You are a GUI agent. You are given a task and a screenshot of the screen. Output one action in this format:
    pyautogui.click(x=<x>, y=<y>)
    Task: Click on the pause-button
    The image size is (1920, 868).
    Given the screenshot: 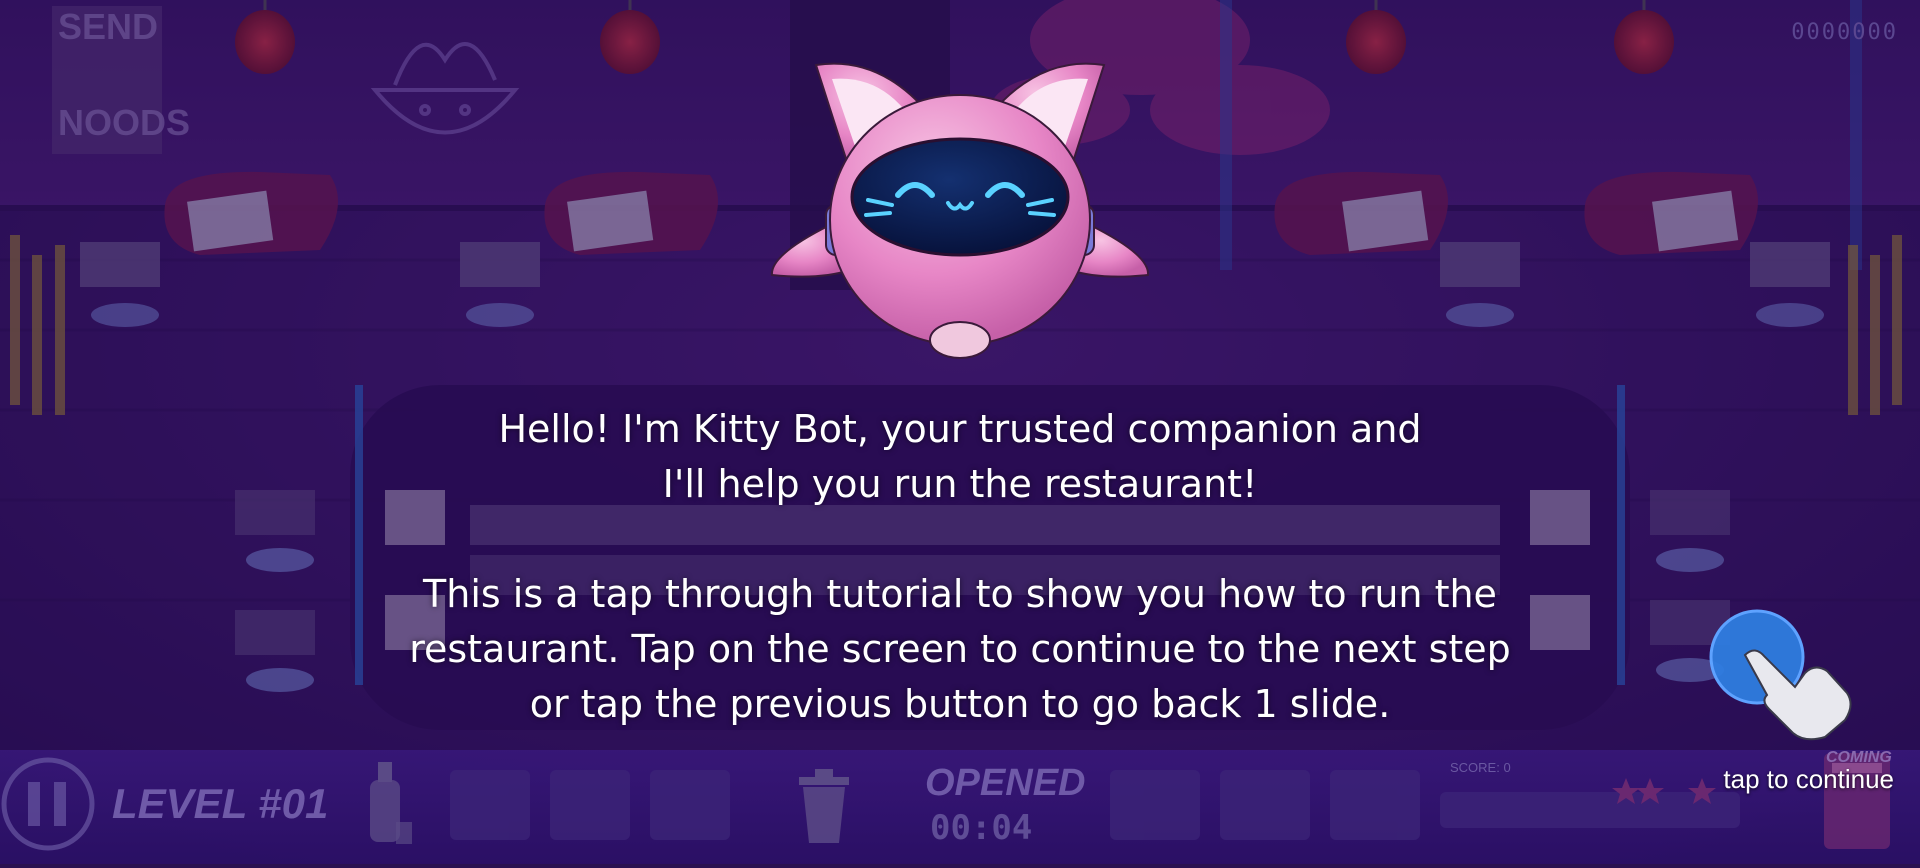 What is the action you would take?
    pyautogui.click(x=50, y=802)
    